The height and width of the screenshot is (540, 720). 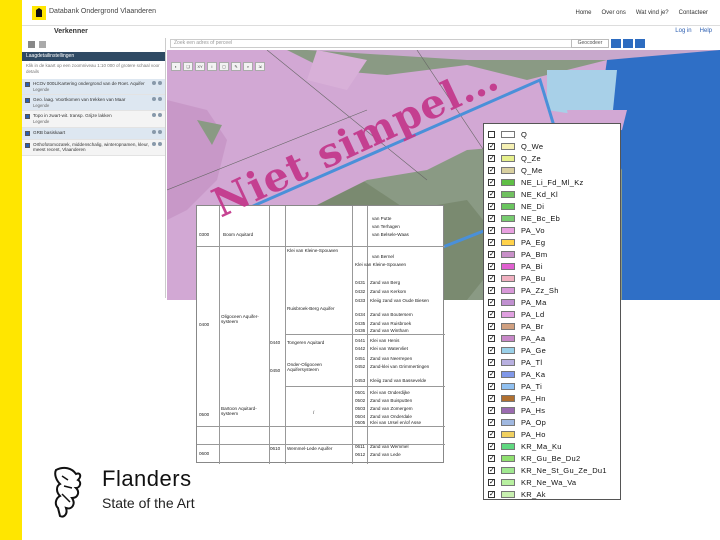 I want to click on legend-row: ✓ PA_Hs, so click(x=553, y=410).